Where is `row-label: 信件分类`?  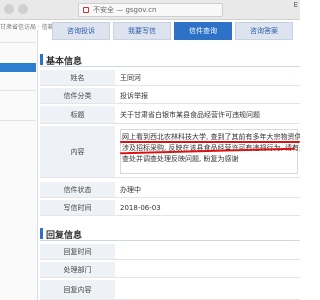 row-label: 信件分类 is located at coordinates (77, 95).